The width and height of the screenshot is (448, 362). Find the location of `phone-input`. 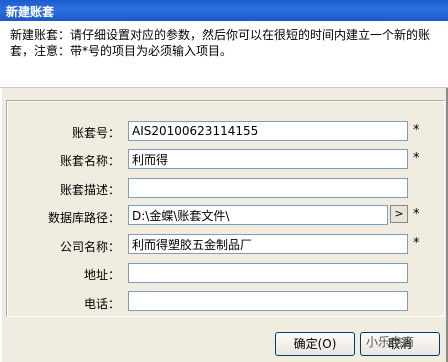

phone-input is located at coordinates (268, 301).